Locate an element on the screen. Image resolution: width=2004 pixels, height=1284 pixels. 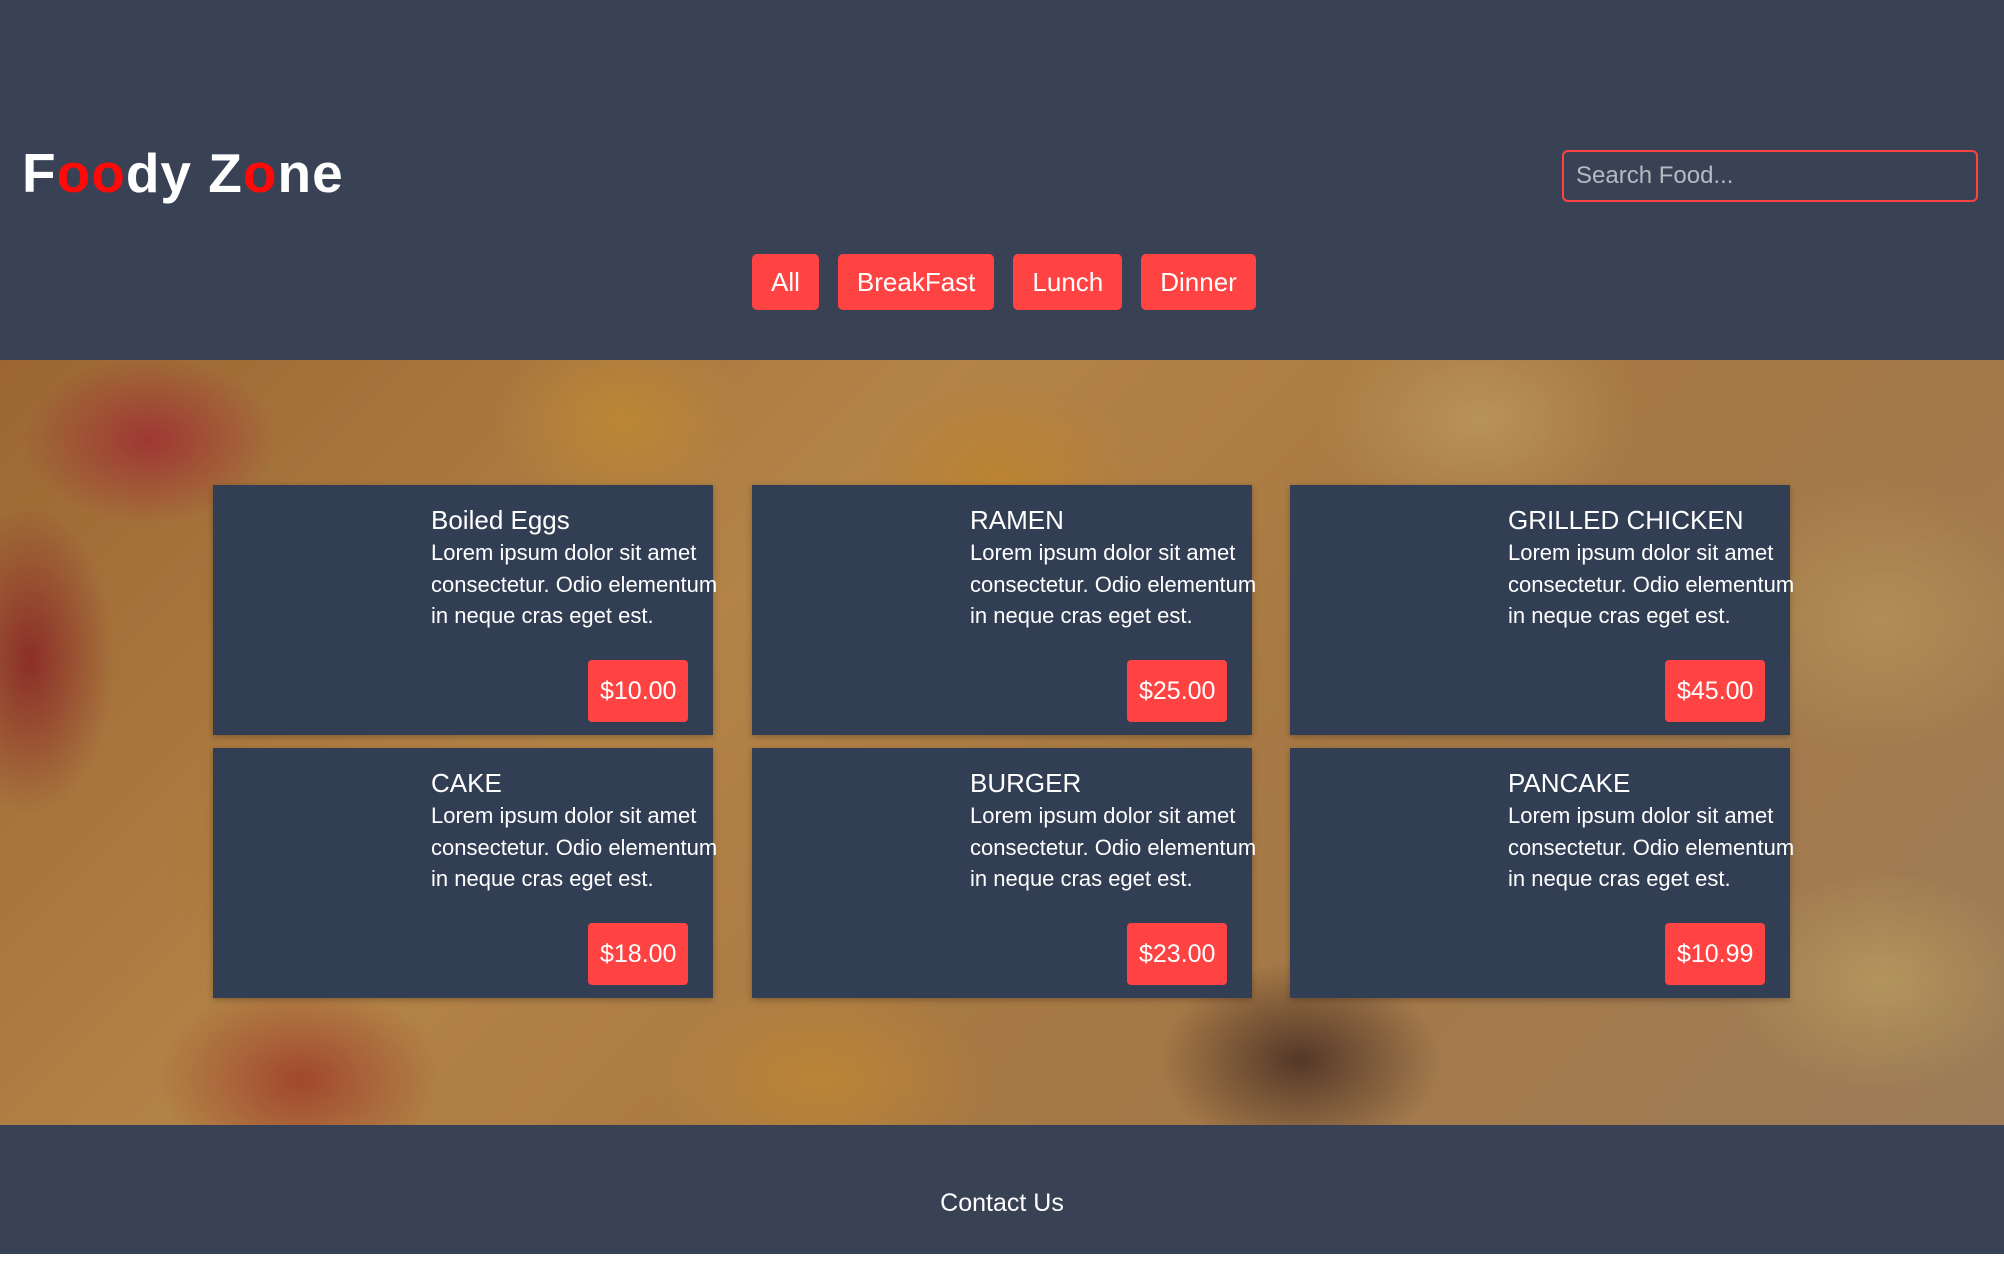
price-button: $23.00 is located at coordinates (1177, 954).